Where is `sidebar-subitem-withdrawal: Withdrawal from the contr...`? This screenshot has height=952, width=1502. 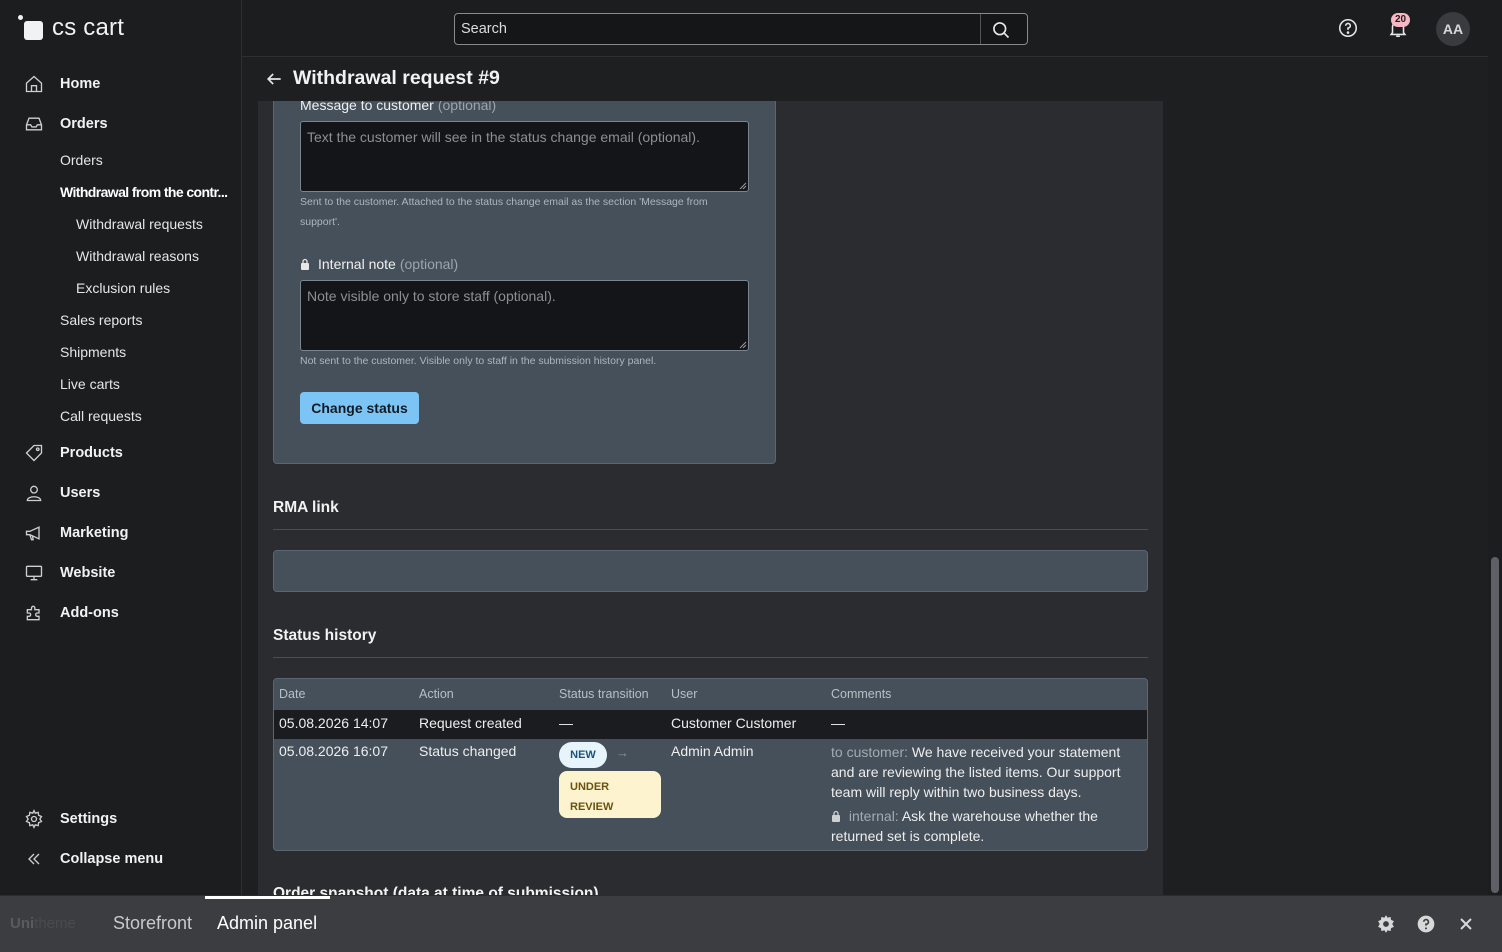
sidebar-subitem-withdrawal: Withdrawal from the contr... is located at coordinates (145, 192).